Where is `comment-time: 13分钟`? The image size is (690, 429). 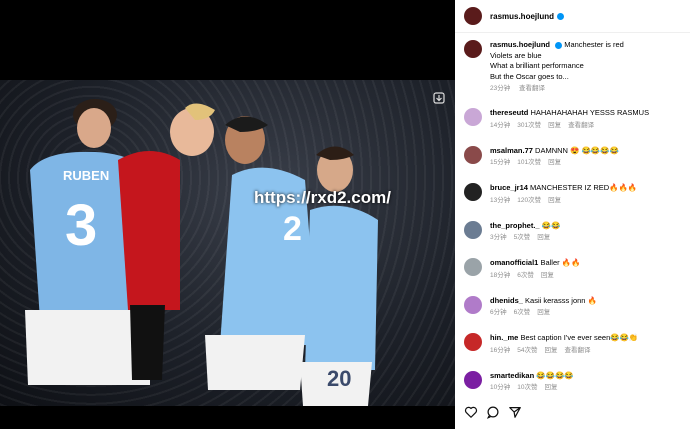 comment-time: 13分钟 is located at coordinates (500, 200).